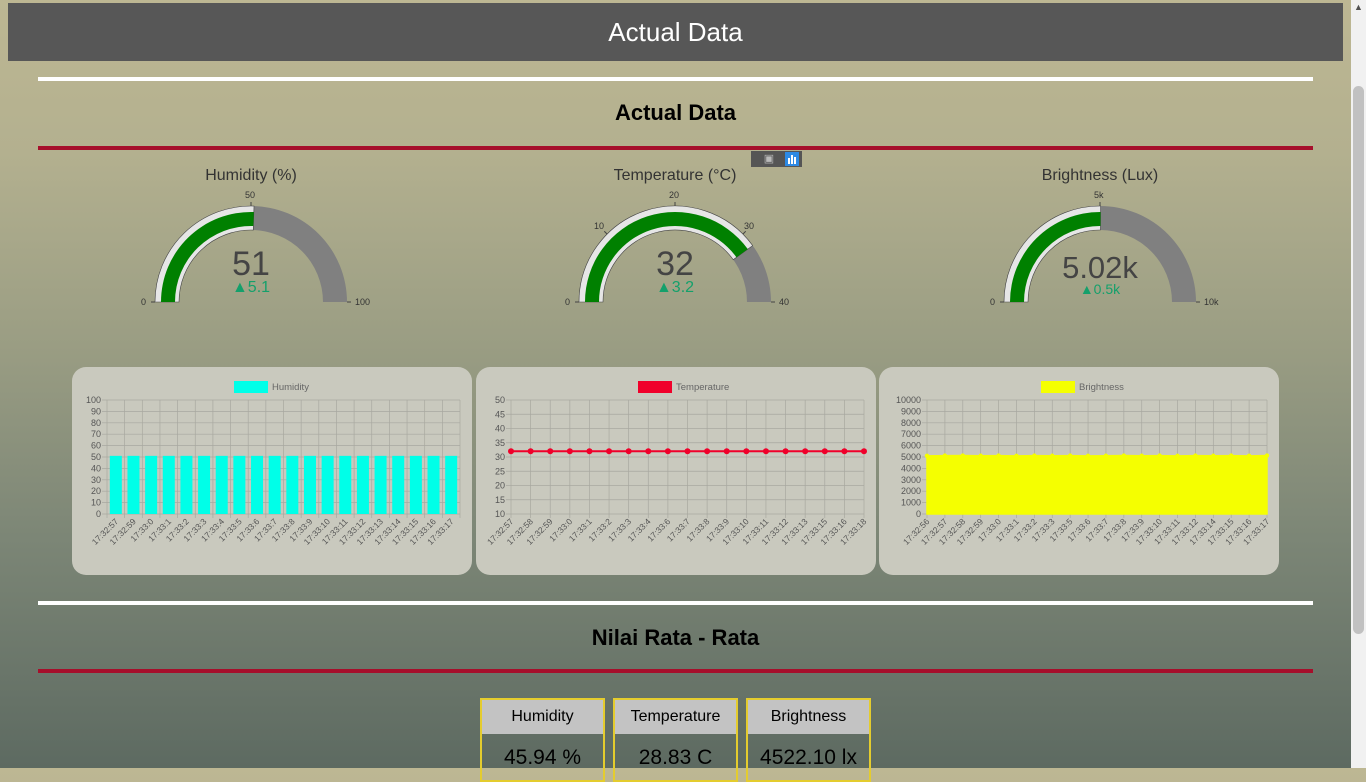 The image size is (1366, 782). I want to click on average-value: 4522.10 lx, so click(808, 757).